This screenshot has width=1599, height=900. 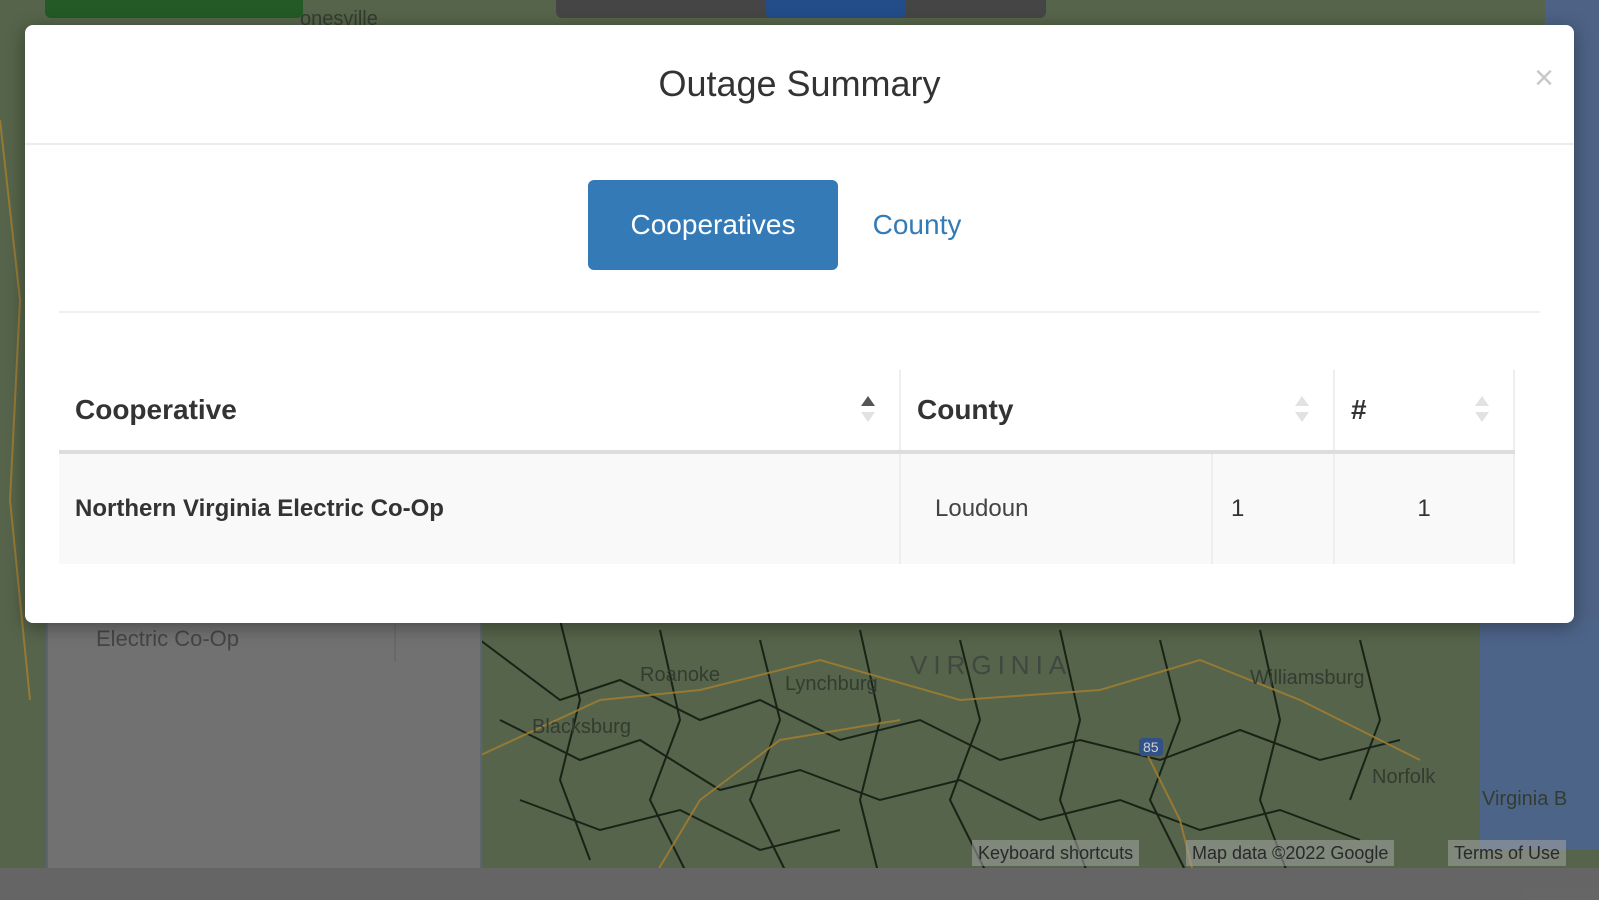 I want to click on sort-ascending-icon, so click(x=868, y=410).